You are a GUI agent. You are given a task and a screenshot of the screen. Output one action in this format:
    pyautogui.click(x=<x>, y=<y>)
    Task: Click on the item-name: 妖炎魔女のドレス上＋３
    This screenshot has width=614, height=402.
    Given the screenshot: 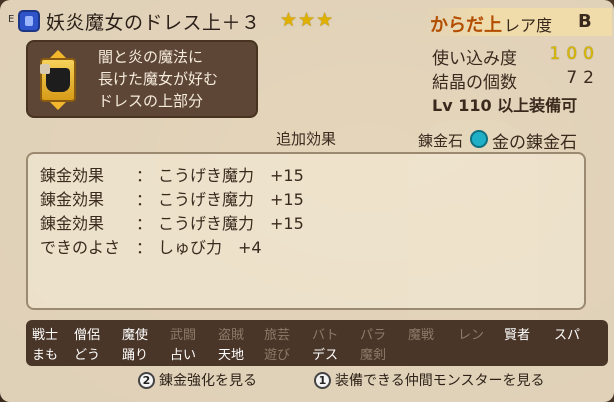 What is the action you would take?
    pyautogui.click(x=153, y=23)
    